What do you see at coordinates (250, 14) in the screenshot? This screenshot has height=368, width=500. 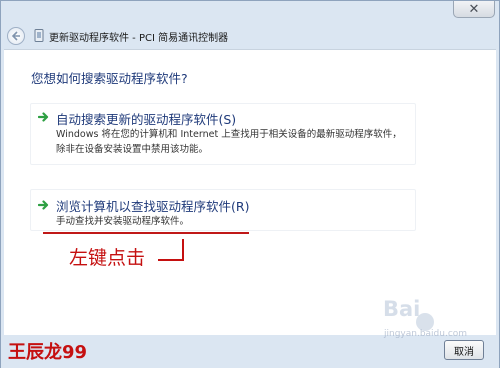 I see `title-bar: ✕` at bounding box center [250, 14].